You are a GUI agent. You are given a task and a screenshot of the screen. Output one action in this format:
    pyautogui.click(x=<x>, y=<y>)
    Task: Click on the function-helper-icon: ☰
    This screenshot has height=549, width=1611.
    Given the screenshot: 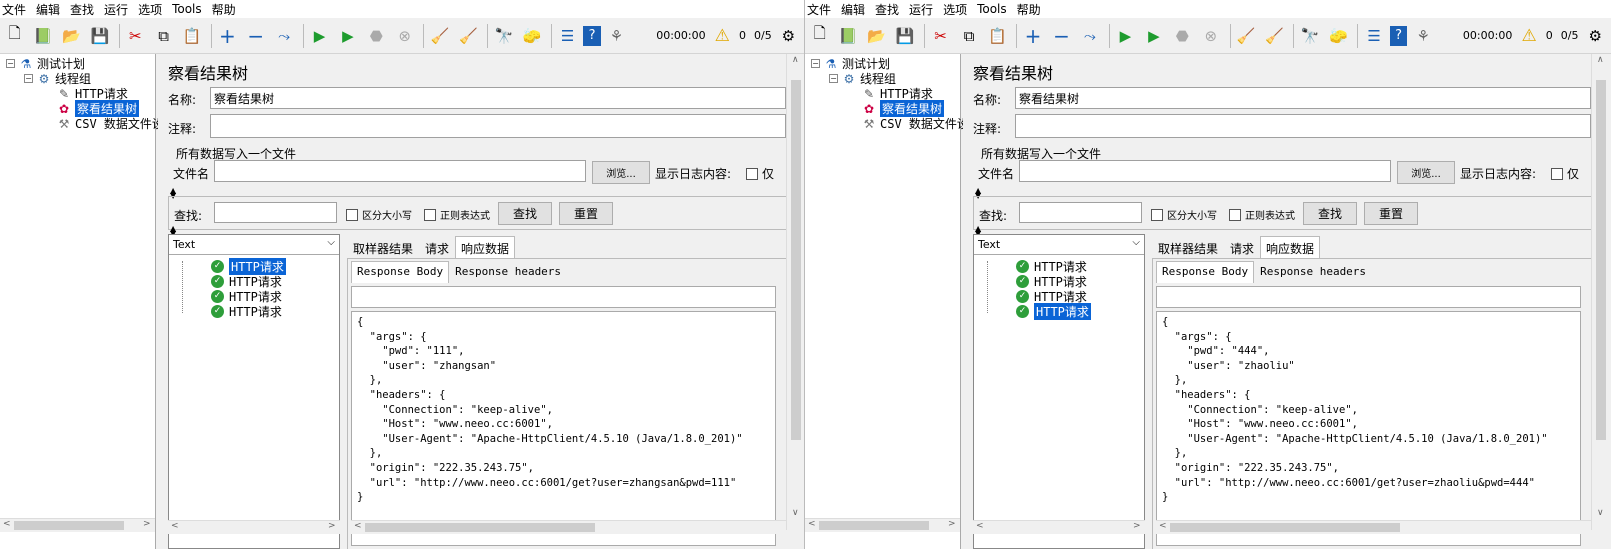 What is the action you would take?
    pyautogui.click(x=567, y=36)
    